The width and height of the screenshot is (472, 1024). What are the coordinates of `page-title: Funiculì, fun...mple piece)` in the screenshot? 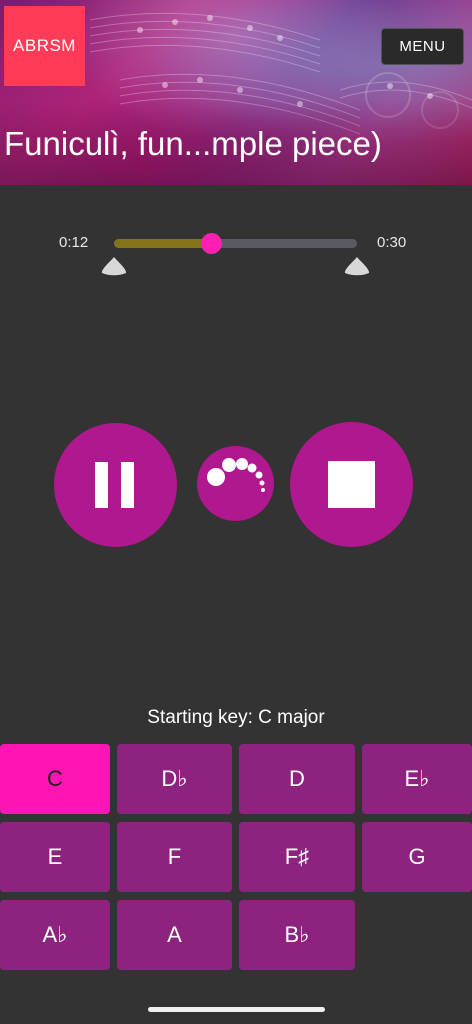 It's located at (193, 143).